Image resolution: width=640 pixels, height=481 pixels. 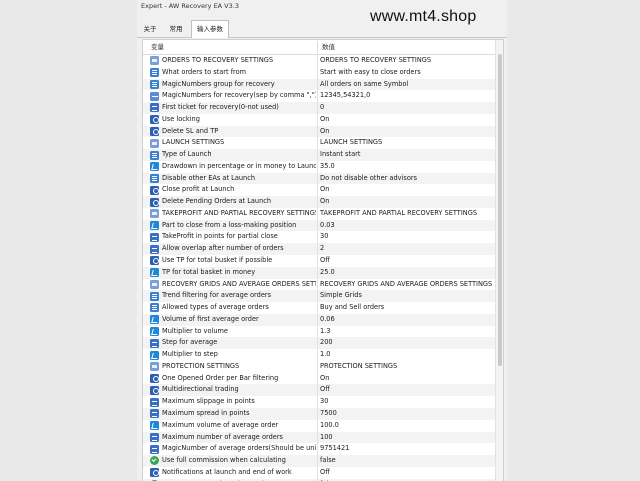 What do you see at coordinates (319, 119) in the screenshot?
I see `table-row: Use locking On` at bounding box center [319, 119].